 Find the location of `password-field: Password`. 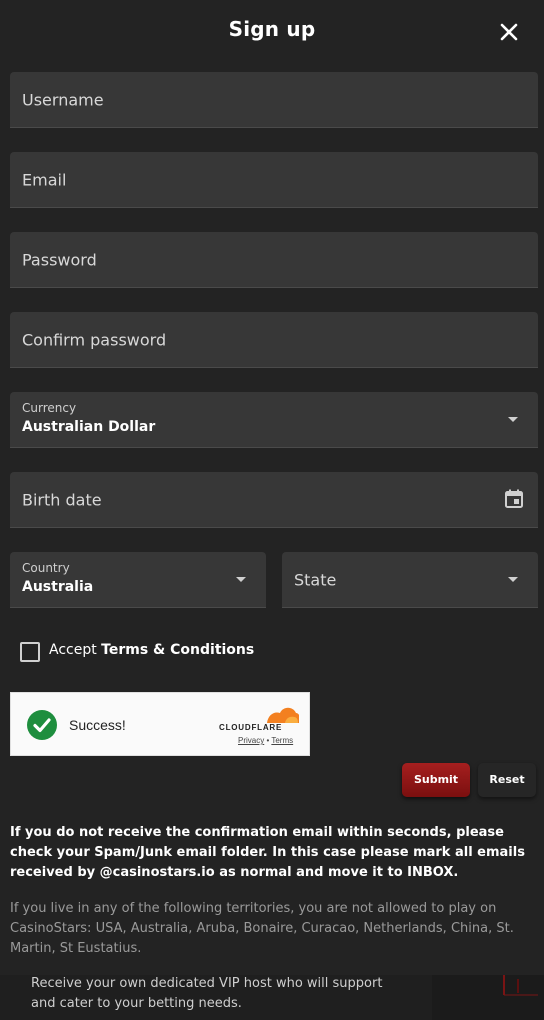

password-field: Password is located at coordinates (274, 260).